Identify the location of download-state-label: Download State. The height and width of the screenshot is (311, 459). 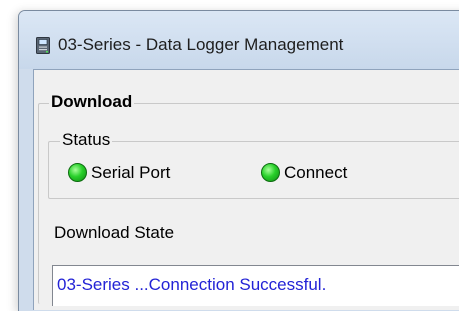
(114, 232).